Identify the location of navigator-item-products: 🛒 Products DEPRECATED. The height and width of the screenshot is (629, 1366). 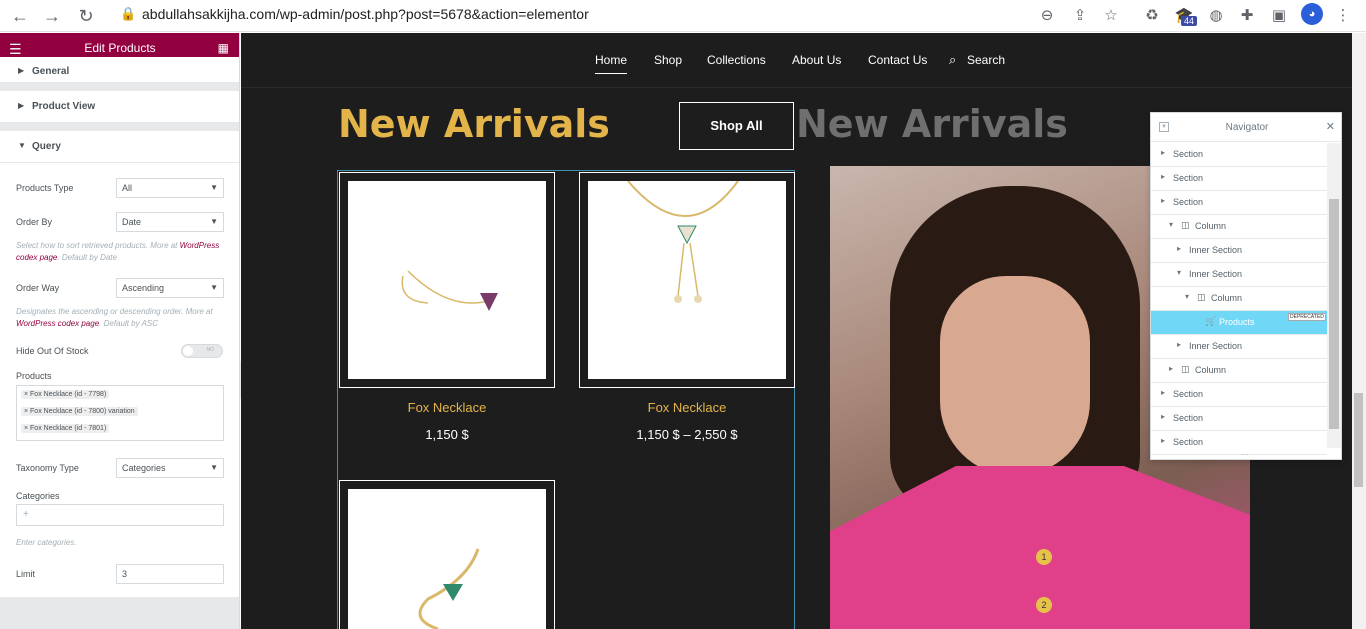
(1239, 323).